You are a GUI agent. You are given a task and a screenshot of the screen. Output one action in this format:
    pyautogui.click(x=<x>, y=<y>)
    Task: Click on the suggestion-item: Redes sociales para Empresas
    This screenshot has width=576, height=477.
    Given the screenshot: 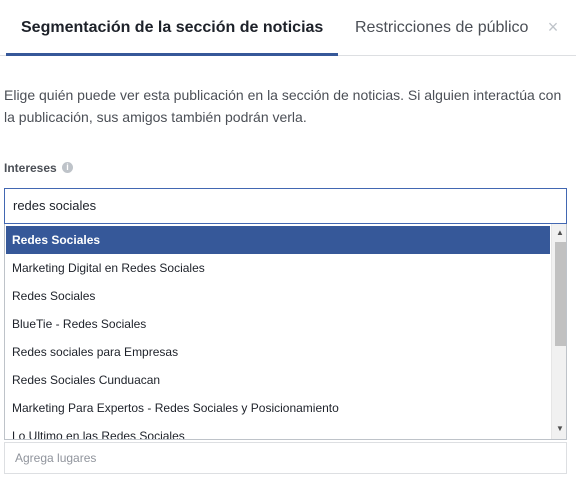 What is the action you would take?
    pyautogui.click(x=278, y=352)
    